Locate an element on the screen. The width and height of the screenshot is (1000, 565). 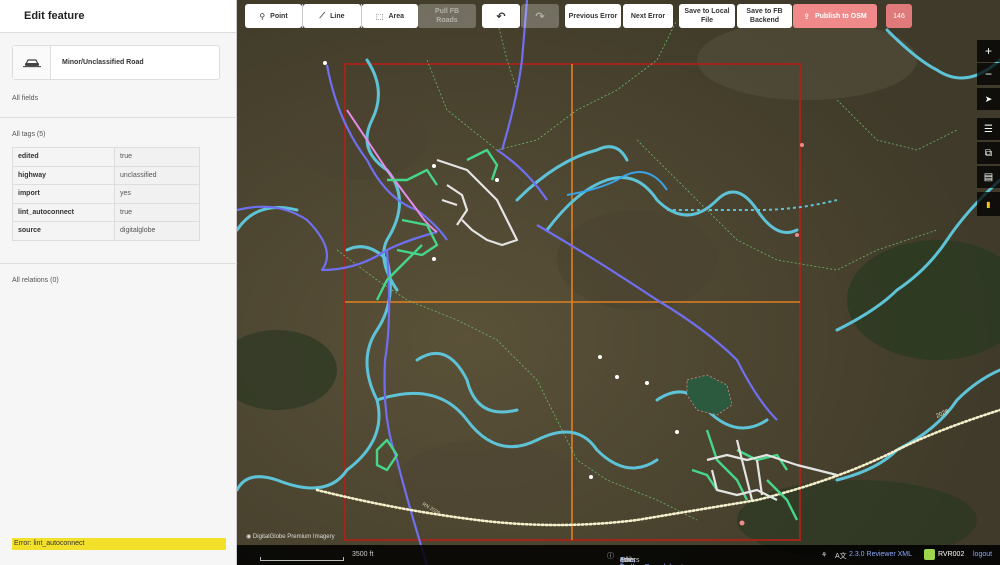
map-data-button: ⧉ is located at coordinates (988, 153).